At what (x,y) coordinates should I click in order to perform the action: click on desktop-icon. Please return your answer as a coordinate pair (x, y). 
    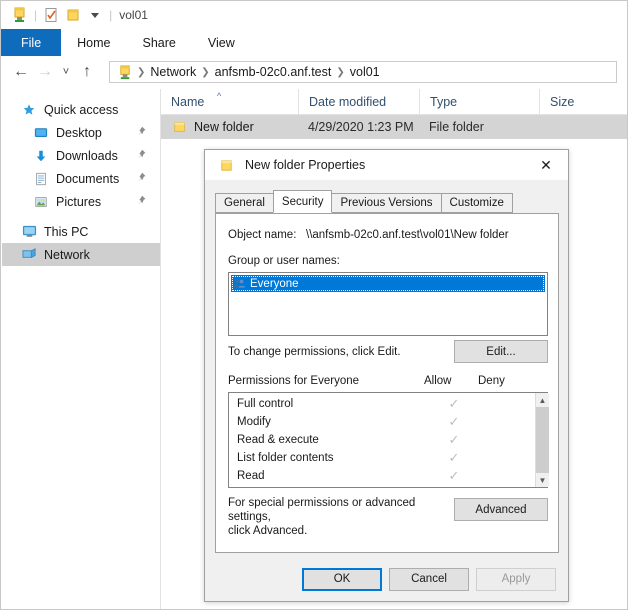
    Looking at the image, I should click on (41, 133).